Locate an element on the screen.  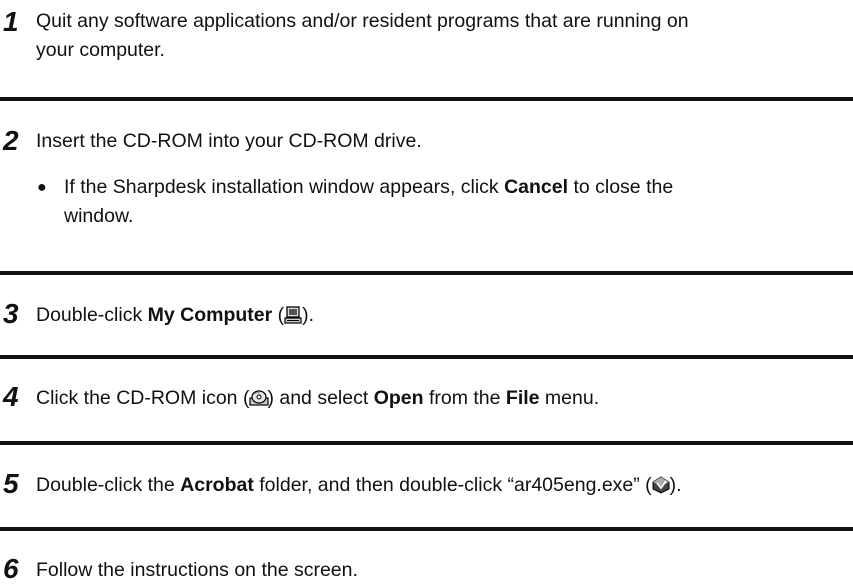
acrobat-label: Acrobat is located at coordinates (217, 485).